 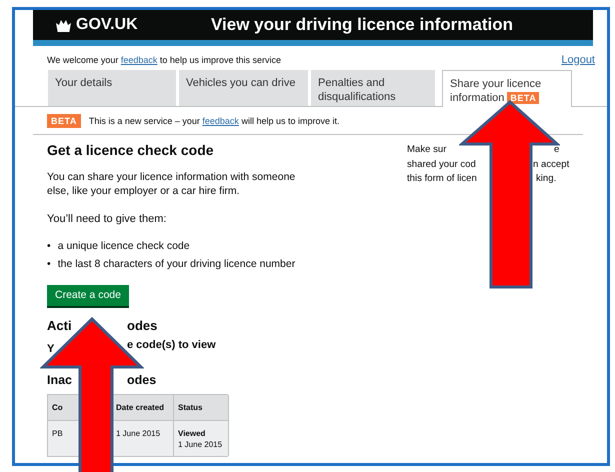 I want to click on nav-tab: Share your licence information BETA, so click(x=507, y=88).